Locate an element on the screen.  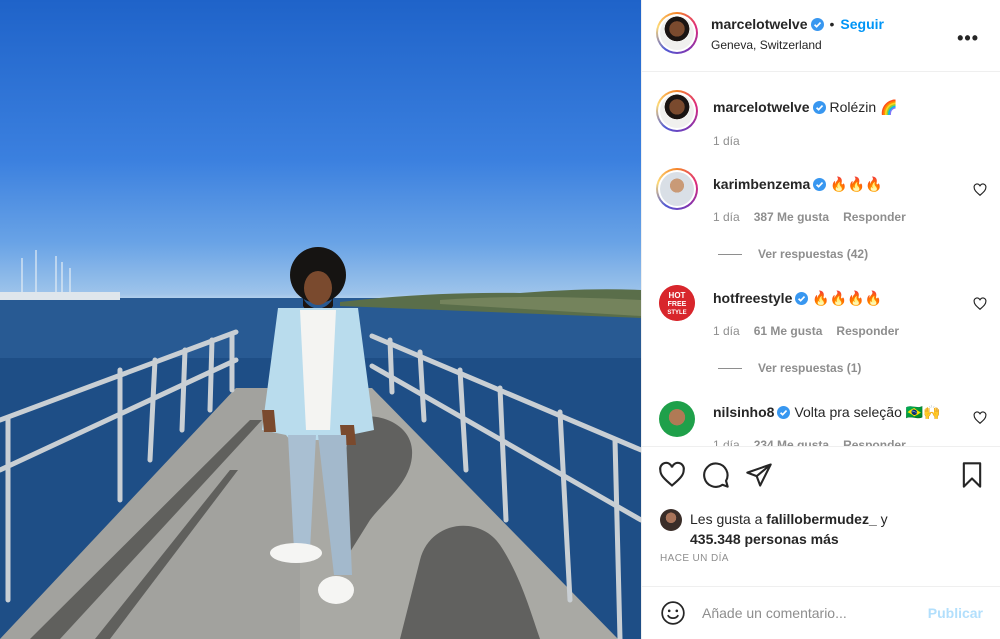
view-replies-button: Ver respuestas (1) is located at coordinates (789, 368).